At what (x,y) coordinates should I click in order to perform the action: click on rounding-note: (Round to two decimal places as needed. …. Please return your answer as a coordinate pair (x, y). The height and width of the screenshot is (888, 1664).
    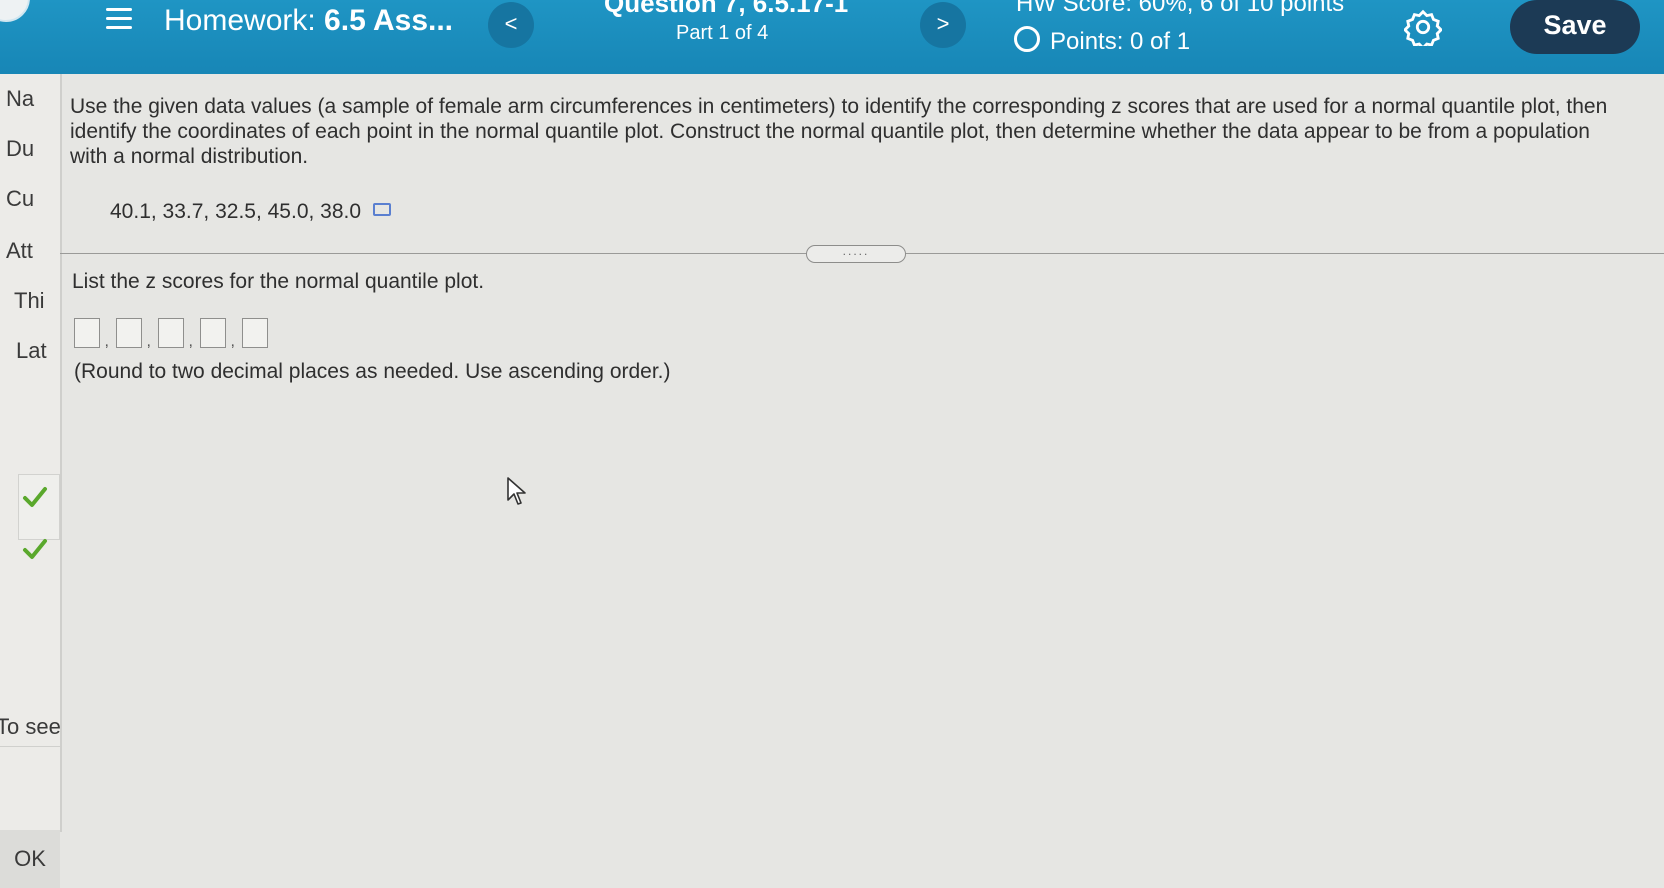
    Looking at the image, I should click on (372, 371).